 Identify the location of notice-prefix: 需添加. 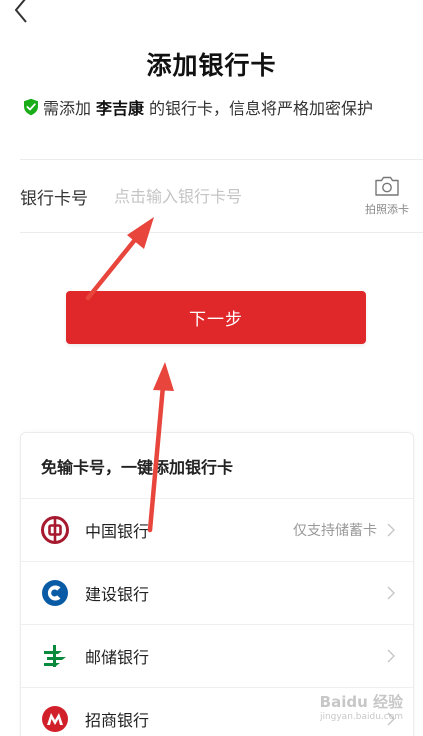
(67, 108).